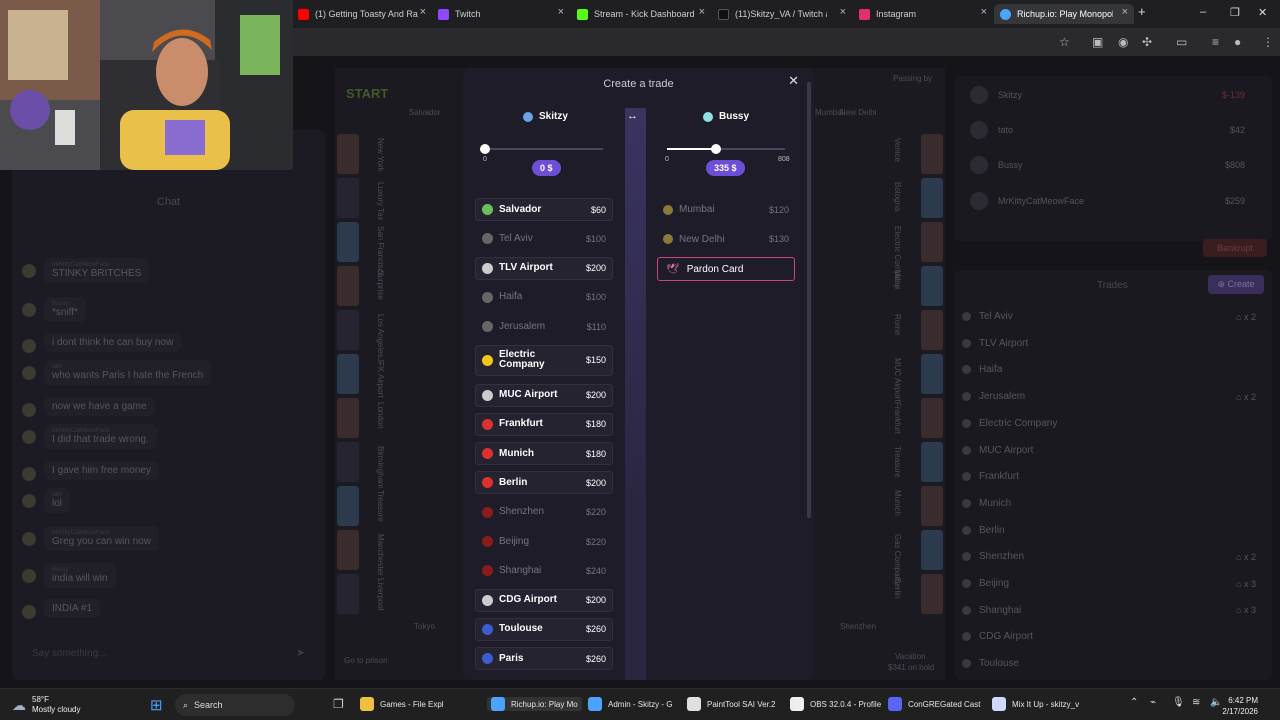  What do you see at coordinates (726, 269) in the screenshot?
I see `pardon-card-item: 🕊 Pardon Card` at bounding box center [726, 269].